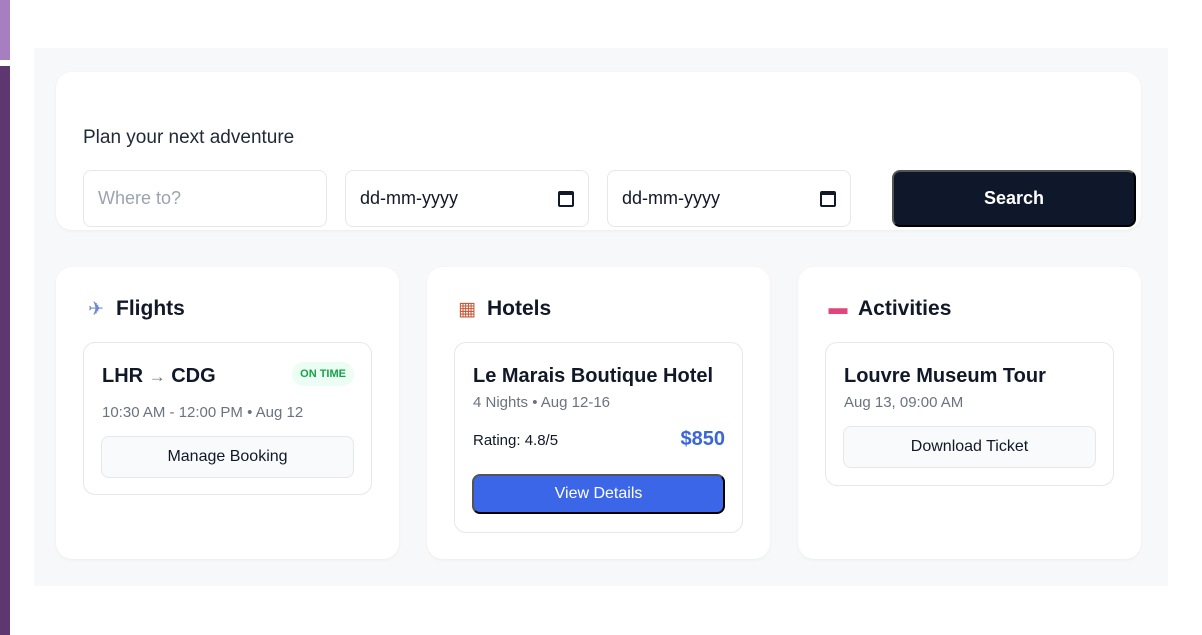  Describe the element at coordinates (150, 308) in the screenshot. I see `flights-title: Flights` at that location.